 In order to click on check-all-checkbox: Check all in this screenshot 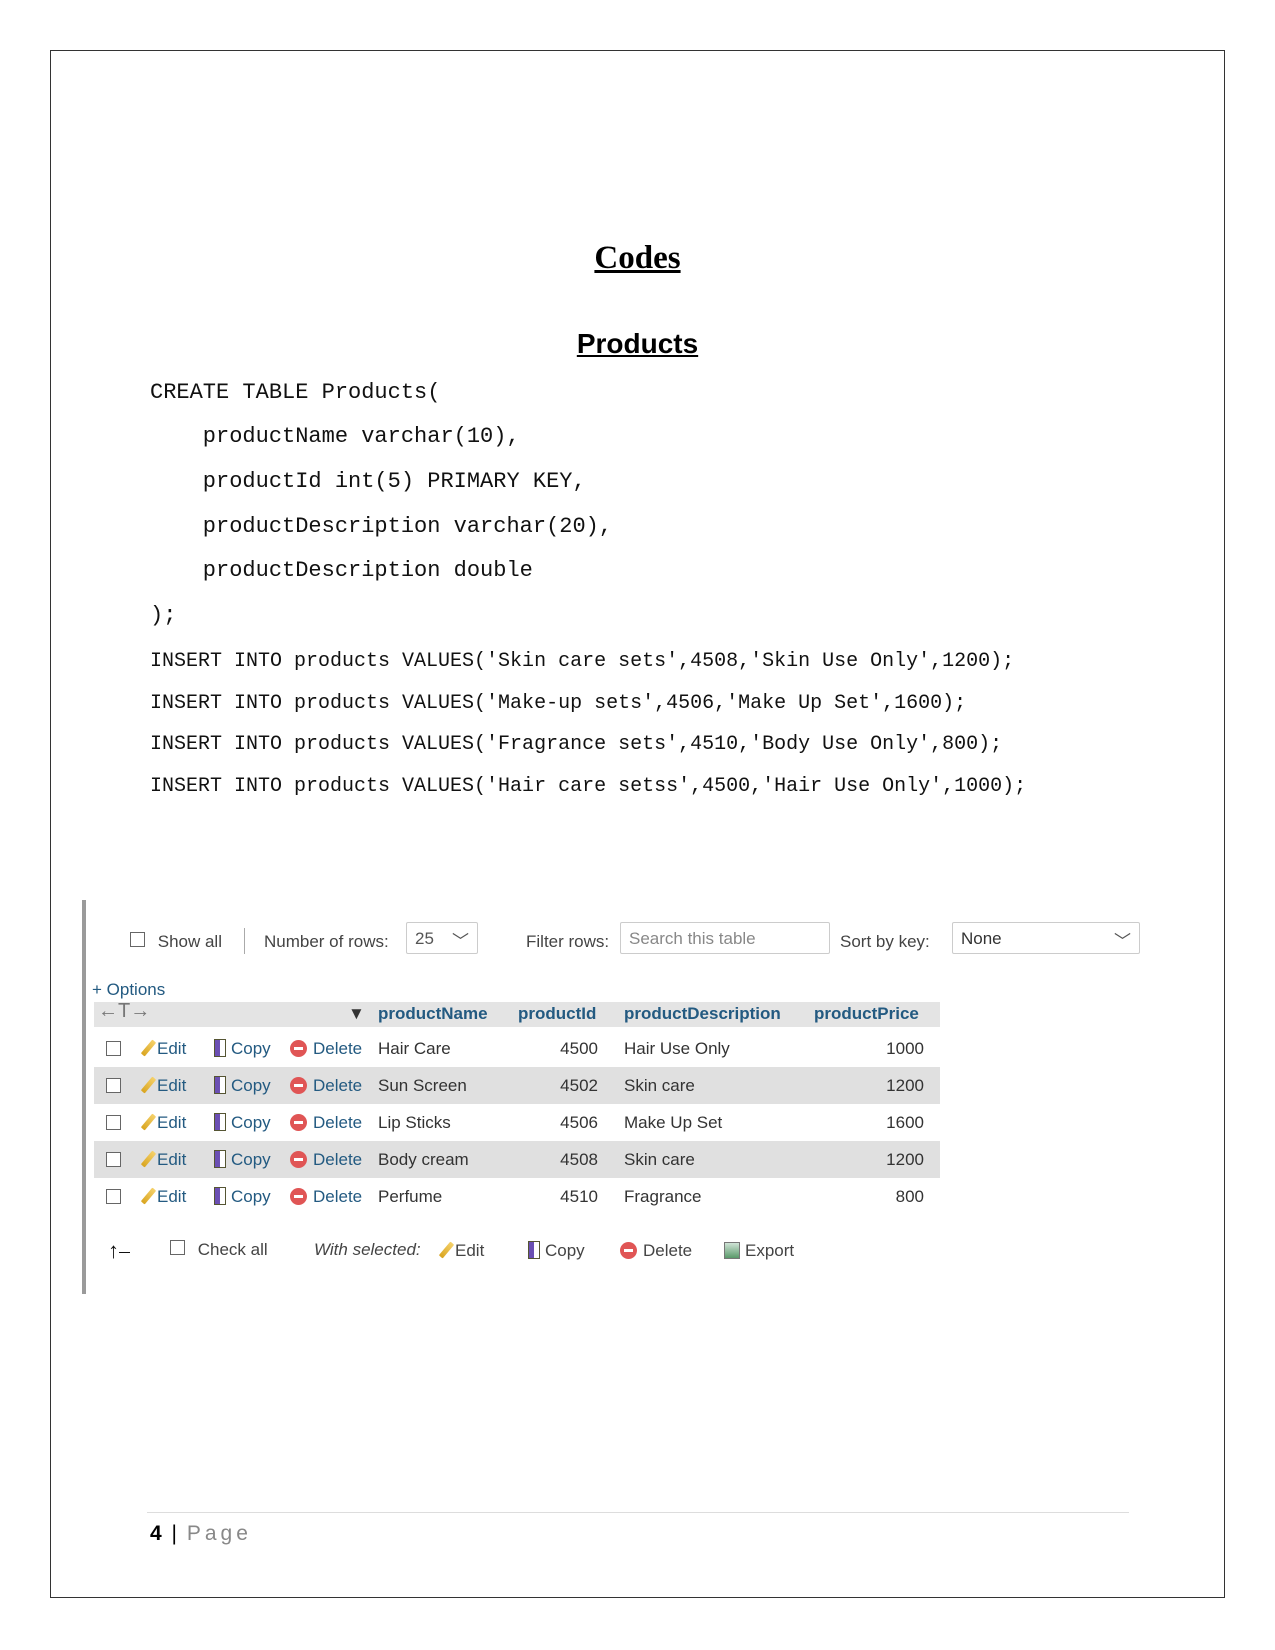, I will do `click(219, 1250)`.